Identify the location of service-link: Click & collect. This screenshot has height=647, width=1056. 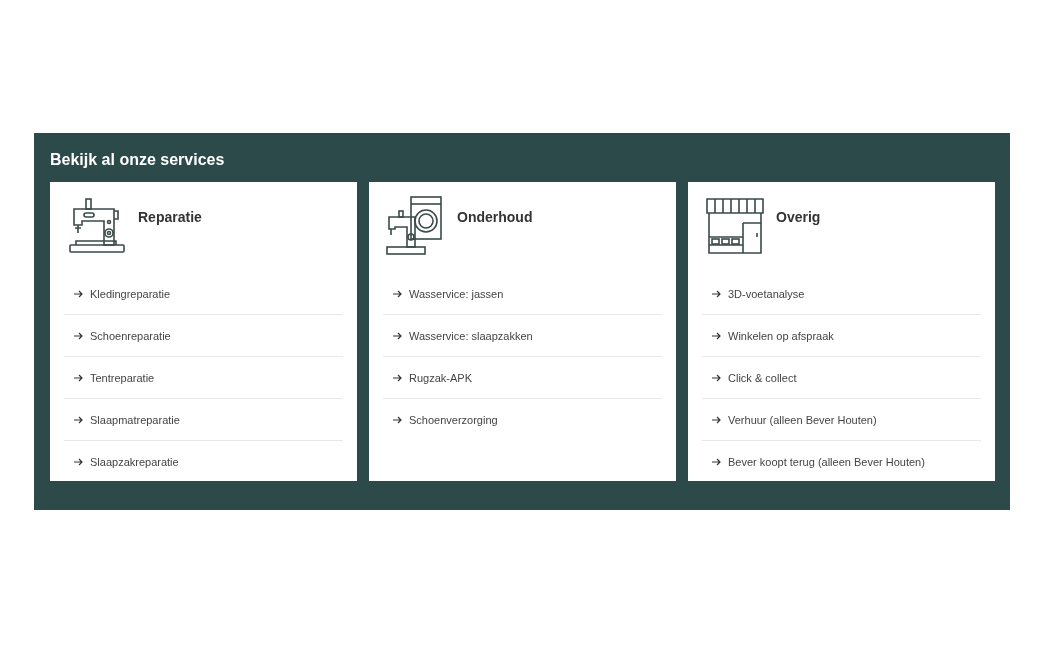
(754, 377).